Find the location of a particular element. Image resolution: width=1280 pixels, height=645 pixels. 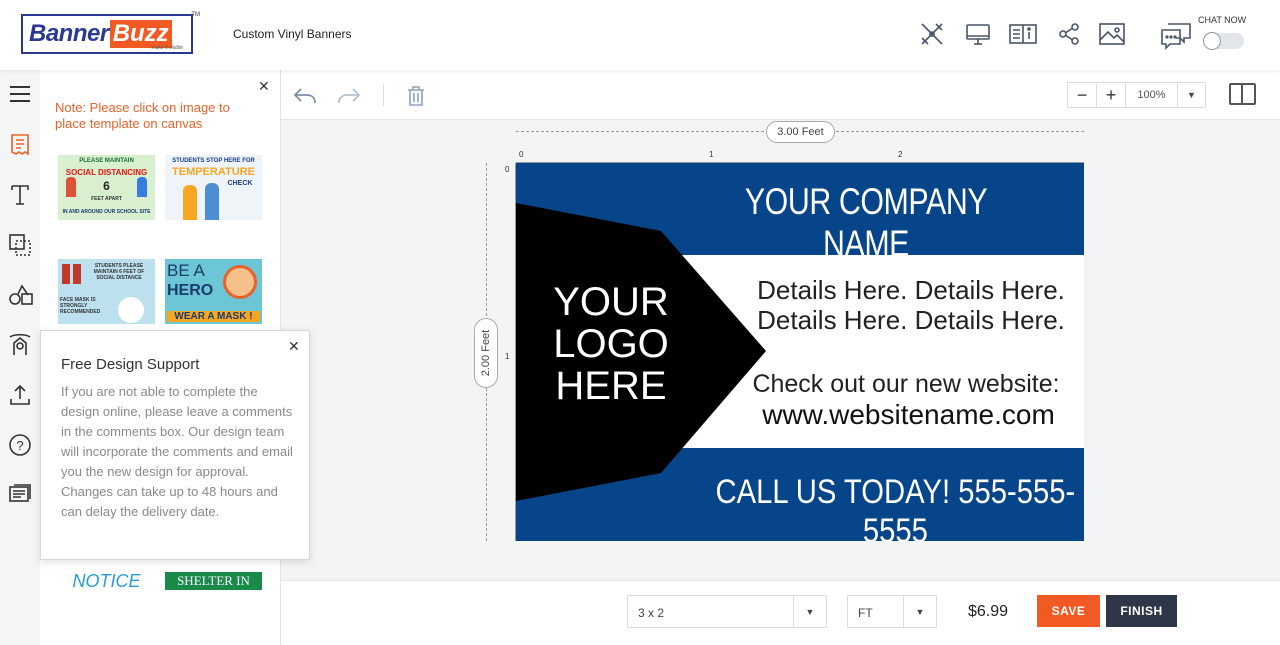

face-mask-graphic is located at coordinates (131, 310).